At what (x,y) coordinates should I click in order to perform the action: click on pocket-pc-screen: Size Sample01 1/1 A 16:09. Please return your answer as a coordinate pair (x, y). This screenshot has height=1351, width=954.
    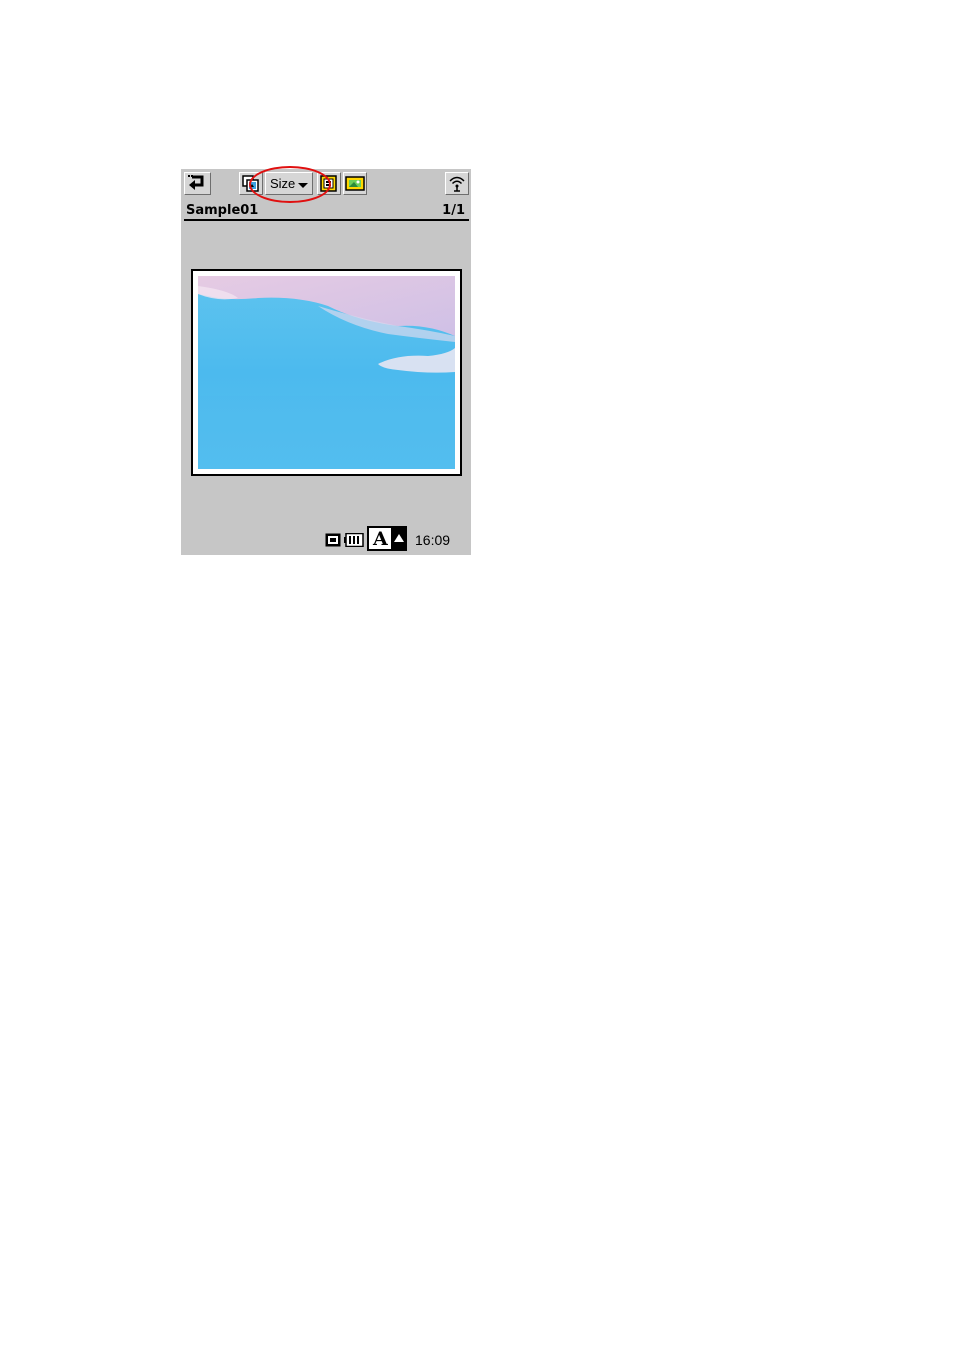
    Looking at the image, I should click on (326, 360).